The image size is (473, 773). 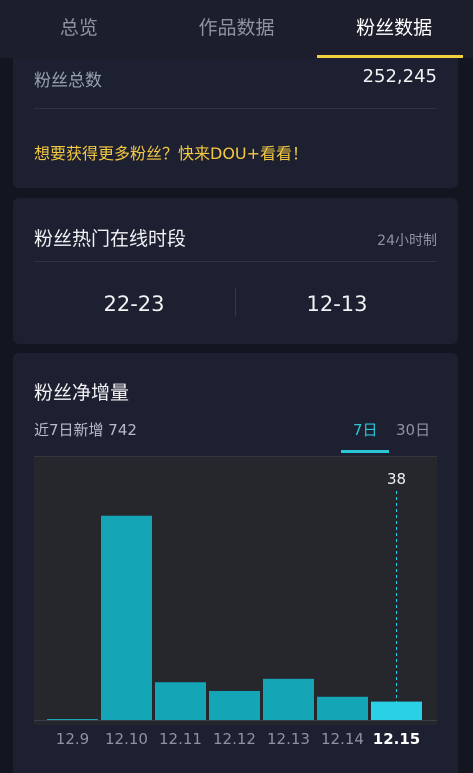 What do you see at coordinates (365, 429) in the screenshot?
I see `range-7-days-button: 7日` at bounding box center [365, 429].